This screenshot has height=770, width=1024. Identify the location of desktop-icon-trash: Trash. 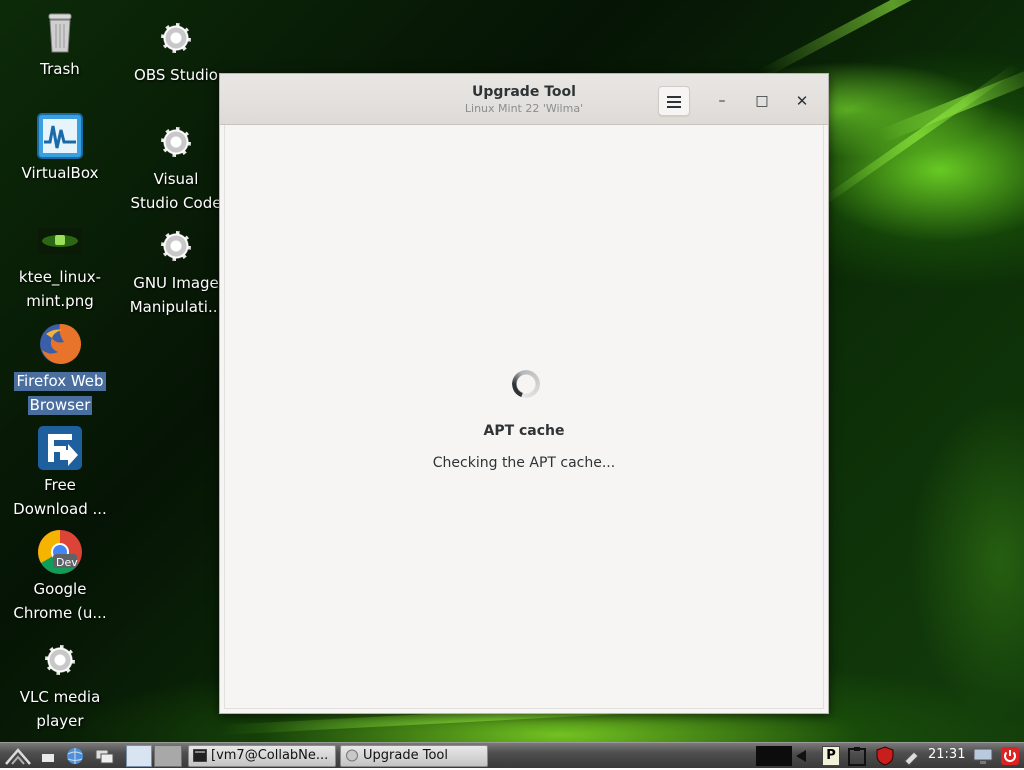
(60, 46).